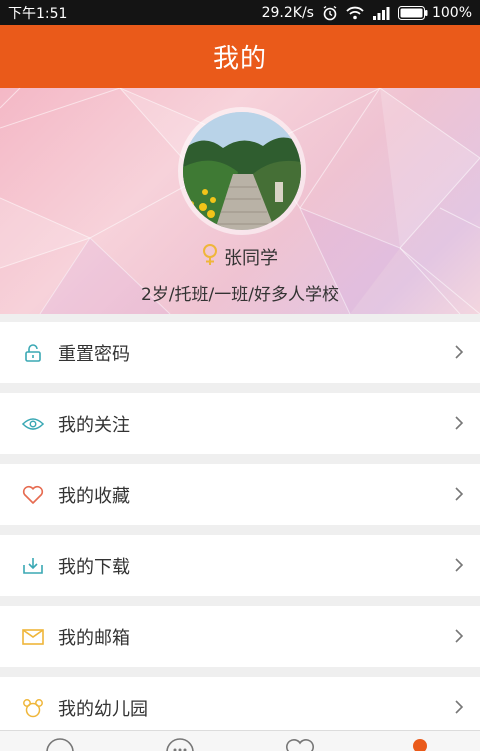  What do you see at coordinates (210, 257) in the screenshot?
I see `female-icon` at bounding box center [210, 257].